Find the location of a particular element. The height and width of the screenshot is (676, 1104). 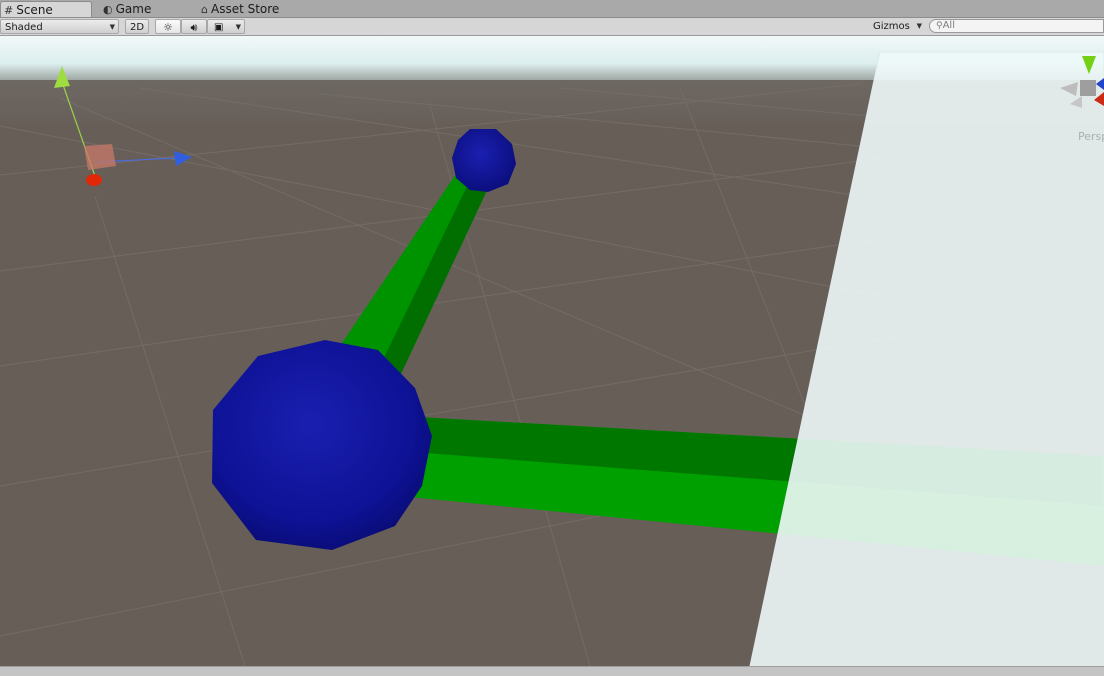

speaker-icon: 🔊︎ is located at coordinates (194, 27).